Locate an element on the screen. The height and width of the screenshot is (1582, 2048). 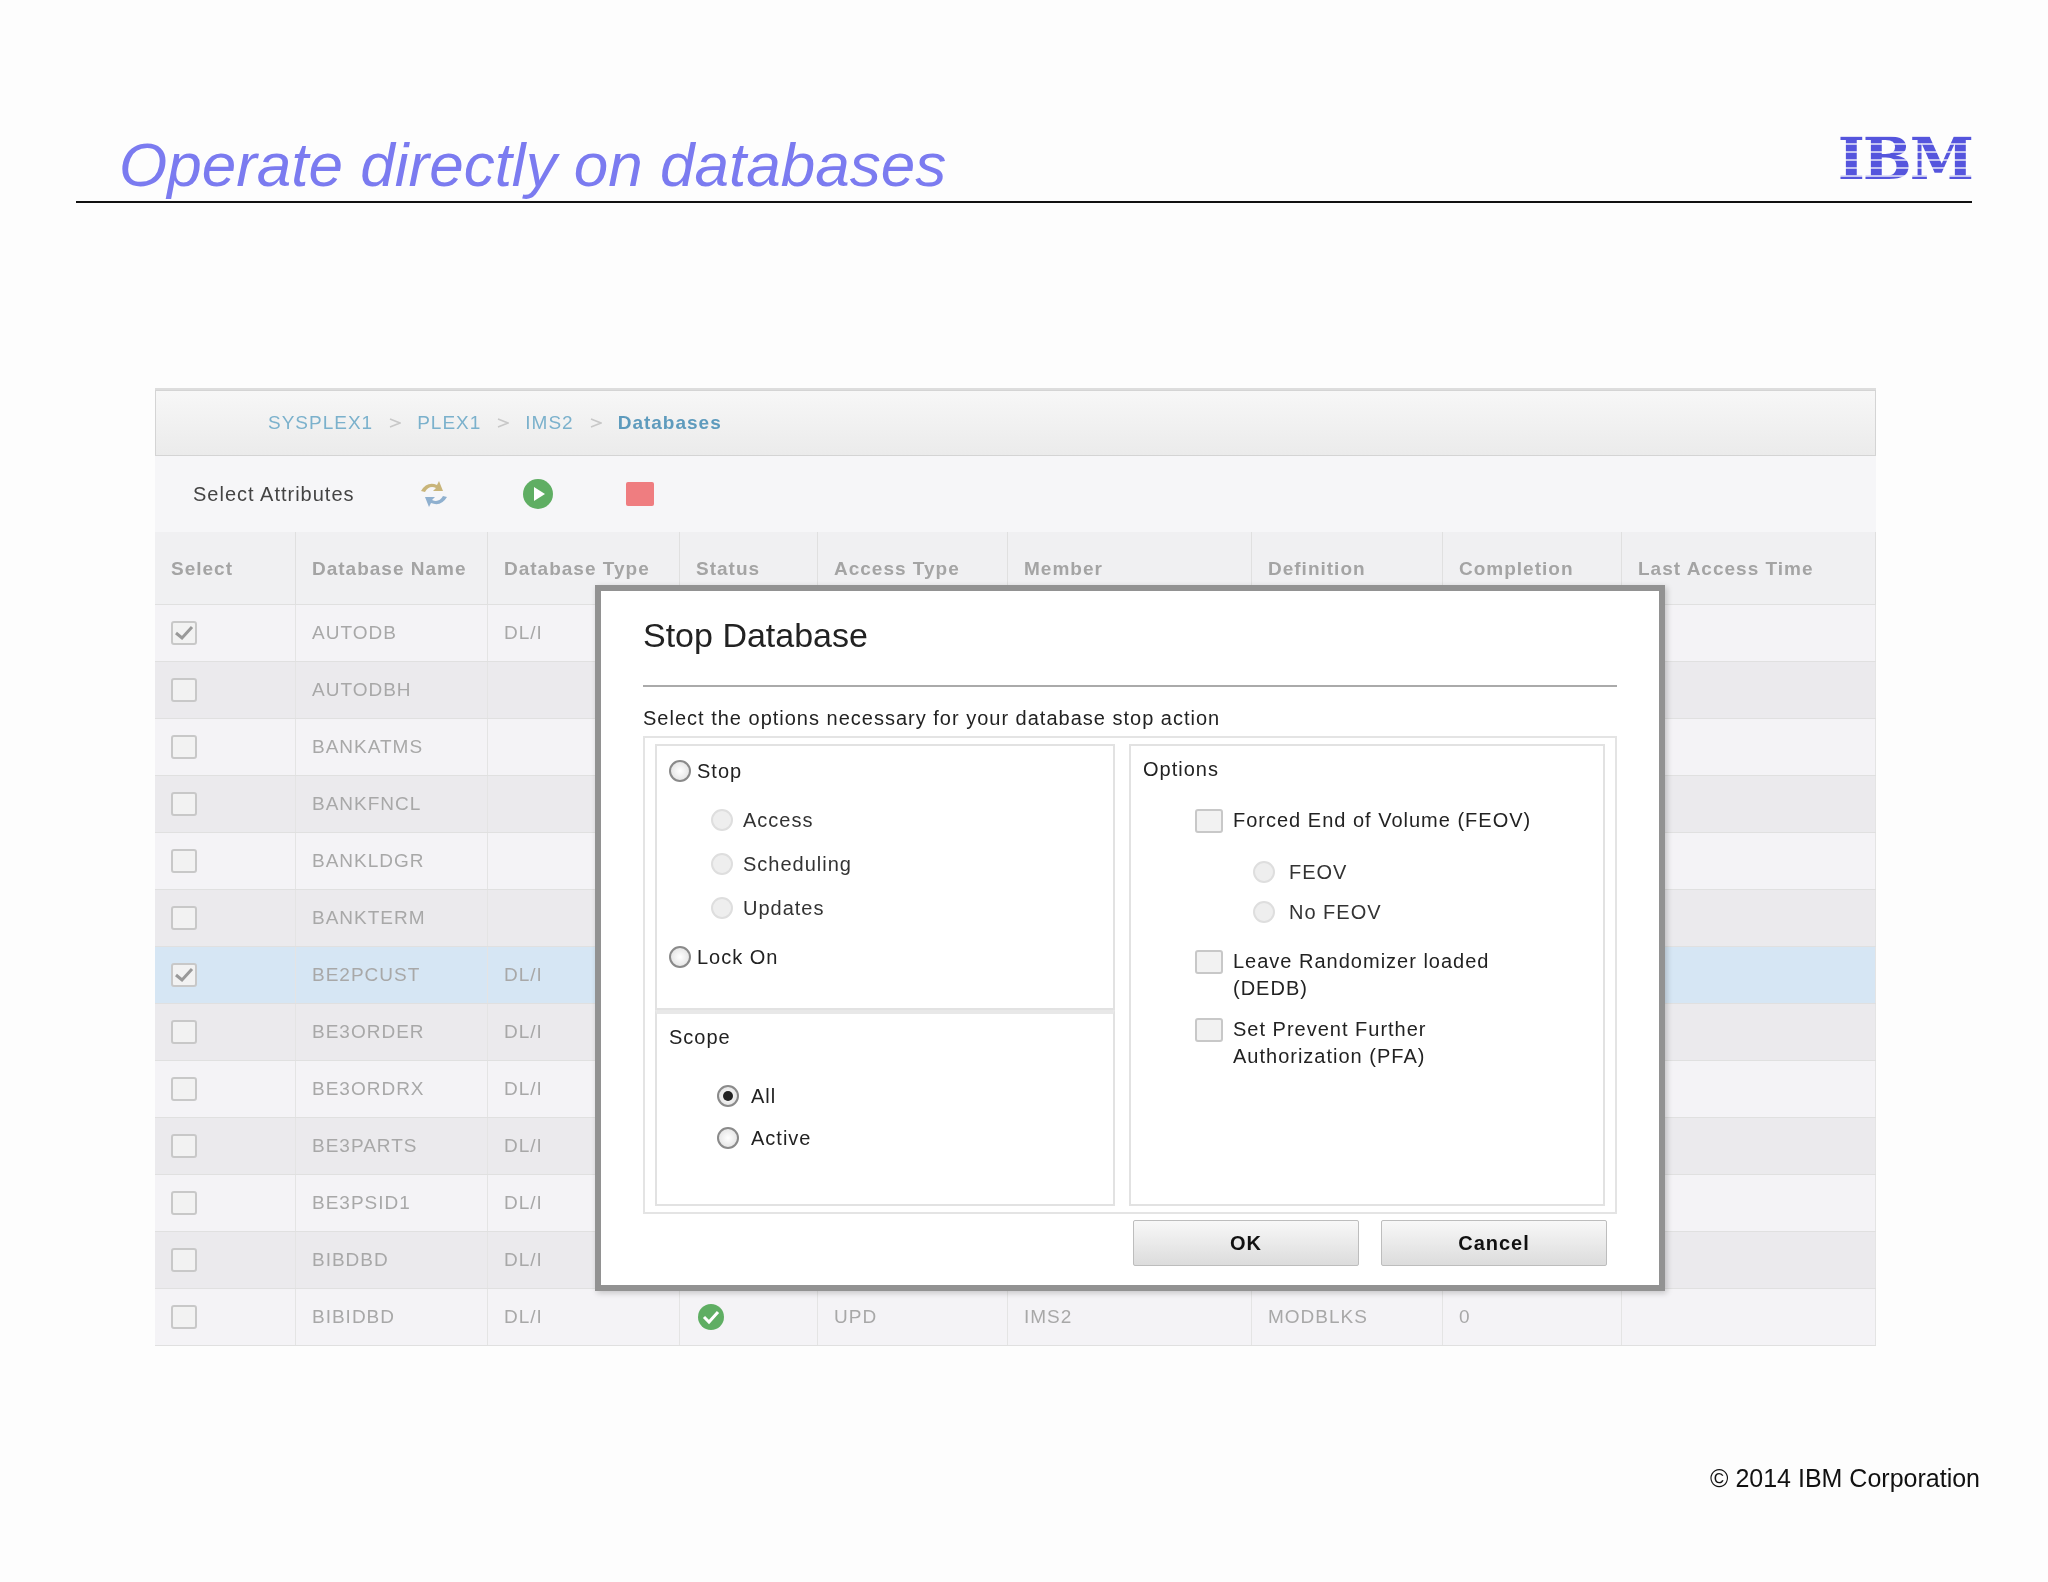
radio-label: FEOV is located at coordinates (1318, 872).